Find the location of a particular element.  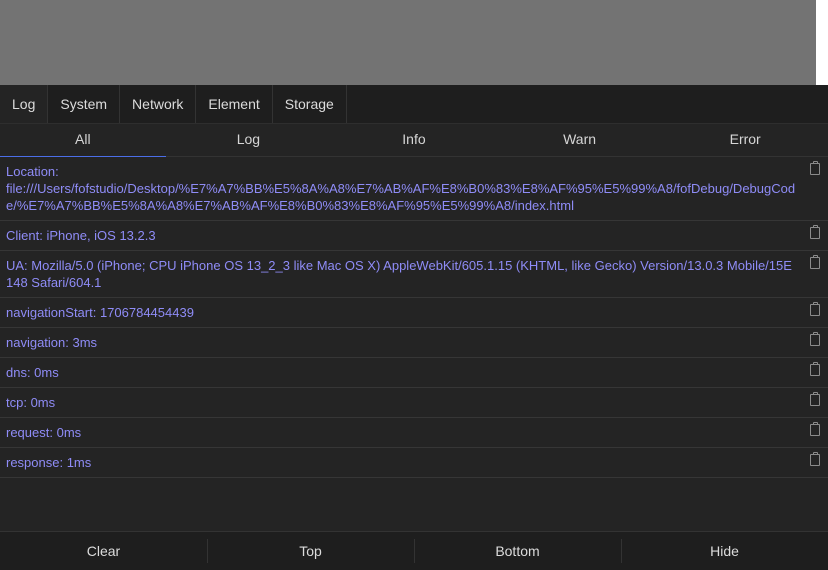

filter-warn: Warn is located at coordinates (580, 140).